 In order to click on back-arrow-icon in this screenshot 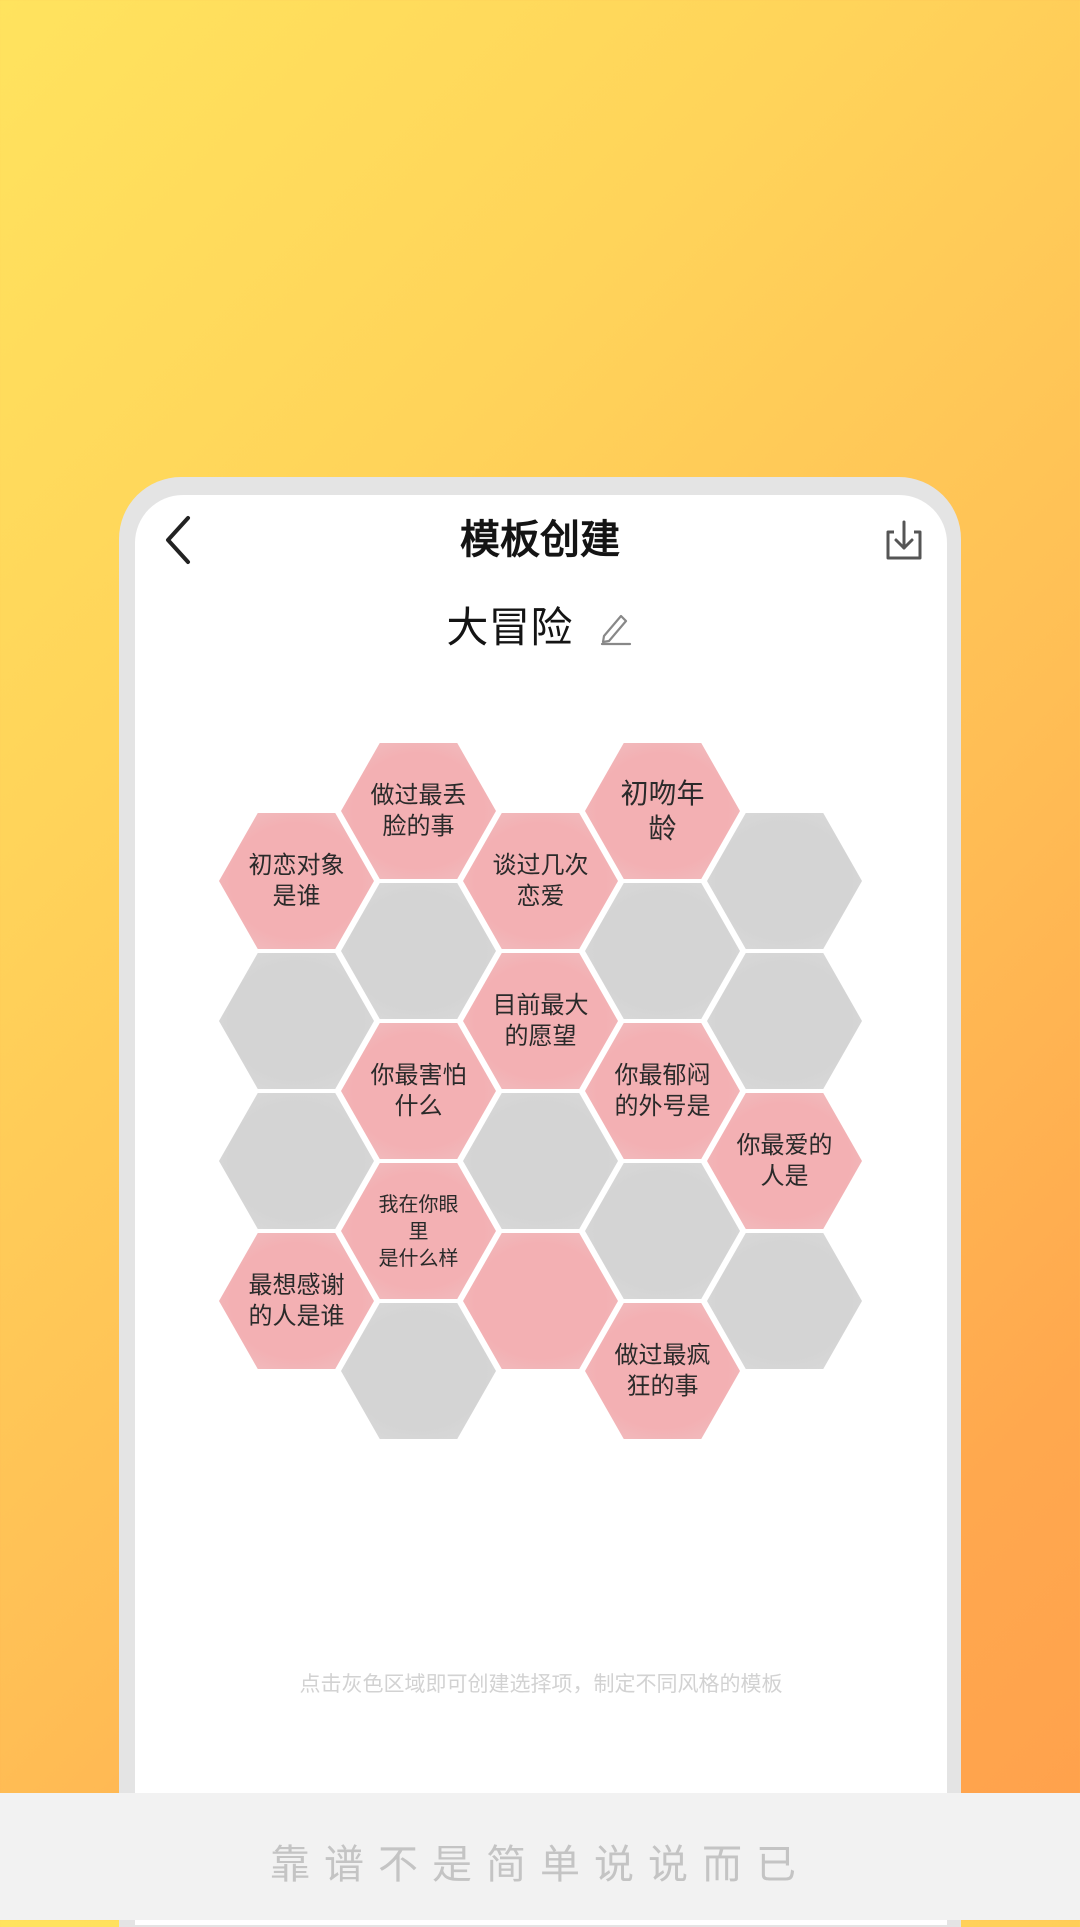, I will do `click(180, 540)`.